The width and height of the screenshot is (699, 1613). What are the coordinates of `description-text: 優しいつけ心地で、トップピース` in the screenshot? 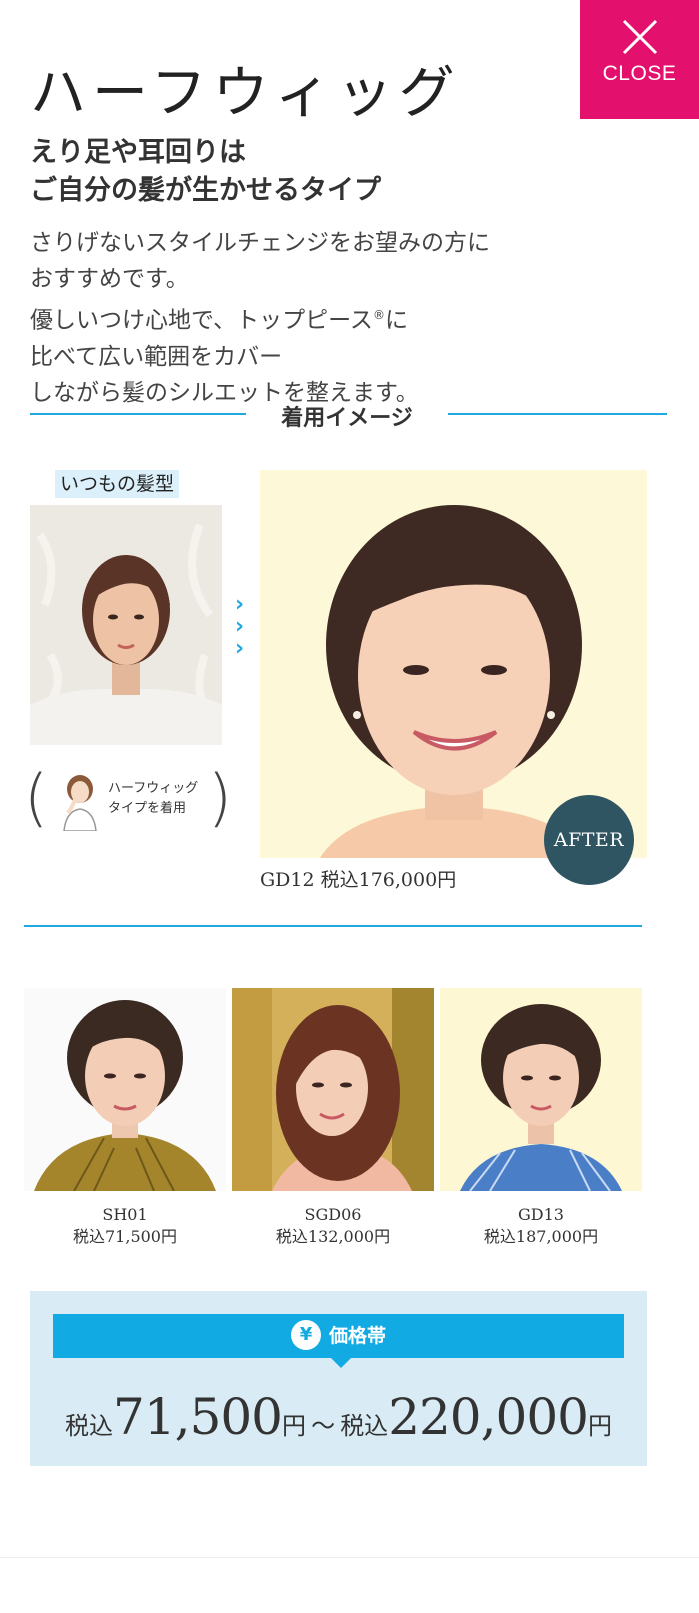 It's located at (201, 320).